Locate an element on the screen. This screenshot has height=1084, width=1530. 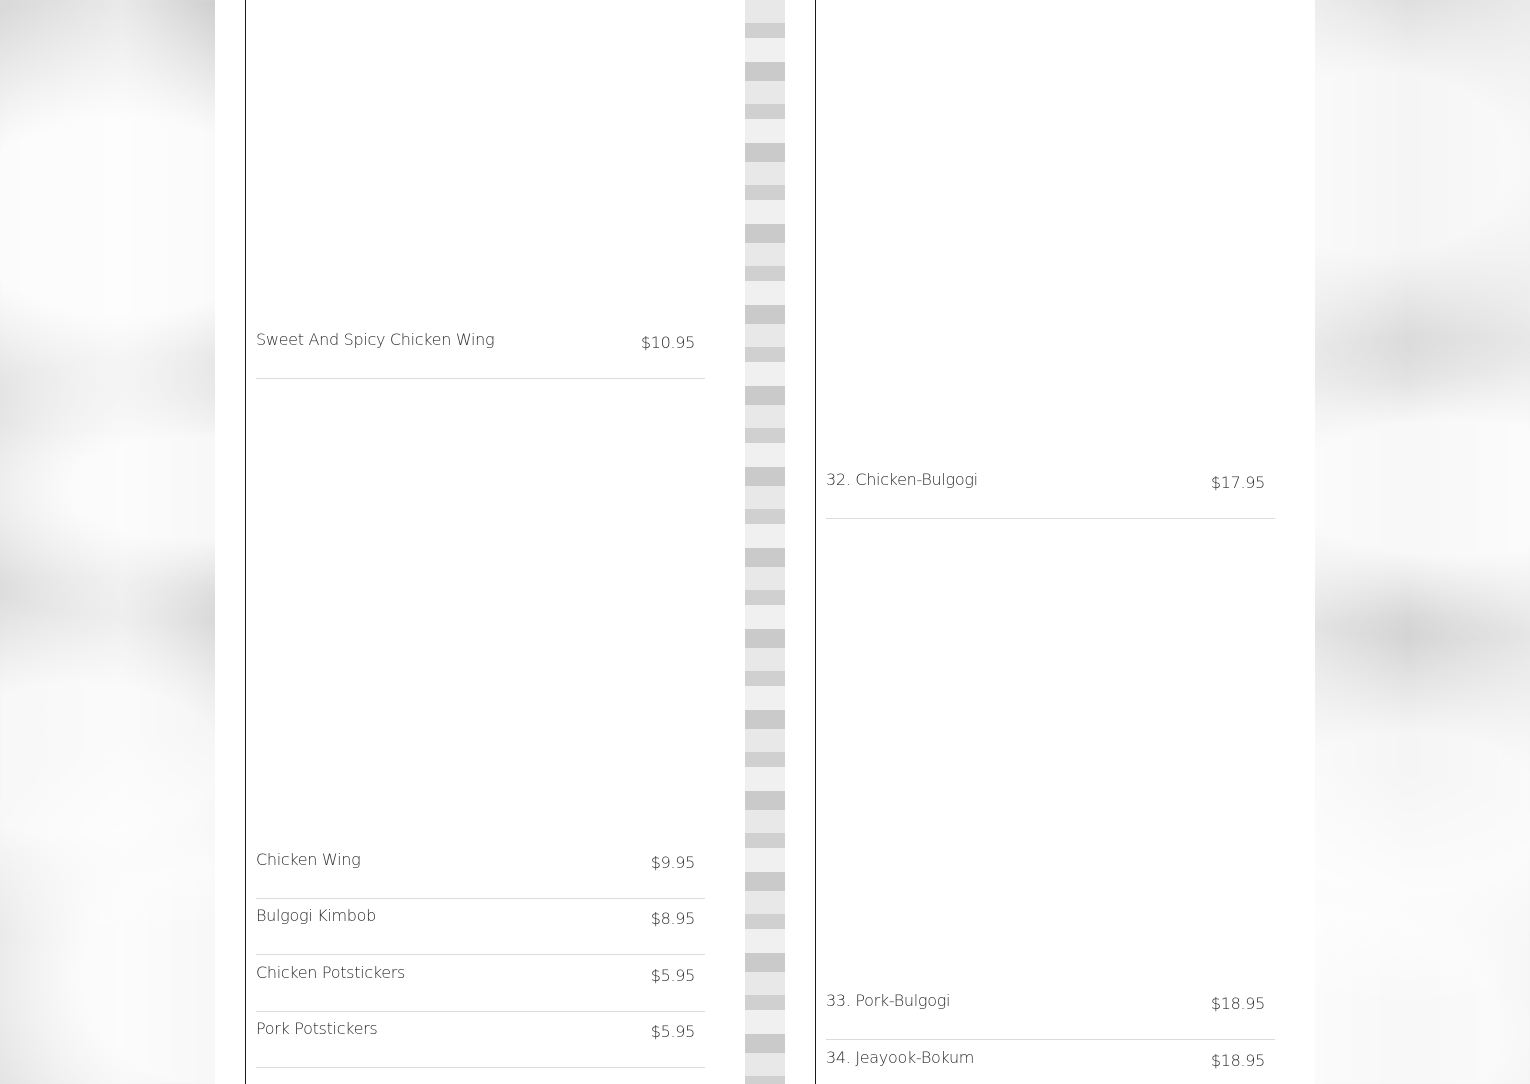
menu-item-name: Sweet And Spicy Chicken Wing is located at coordinates (375, 339).